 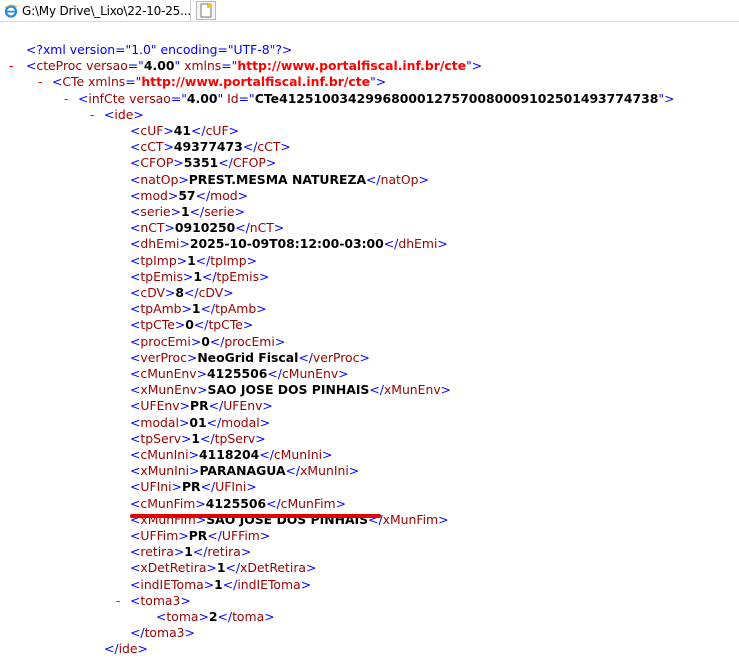 I want to click on tag-name: verProc, so click(x=336, y=357).